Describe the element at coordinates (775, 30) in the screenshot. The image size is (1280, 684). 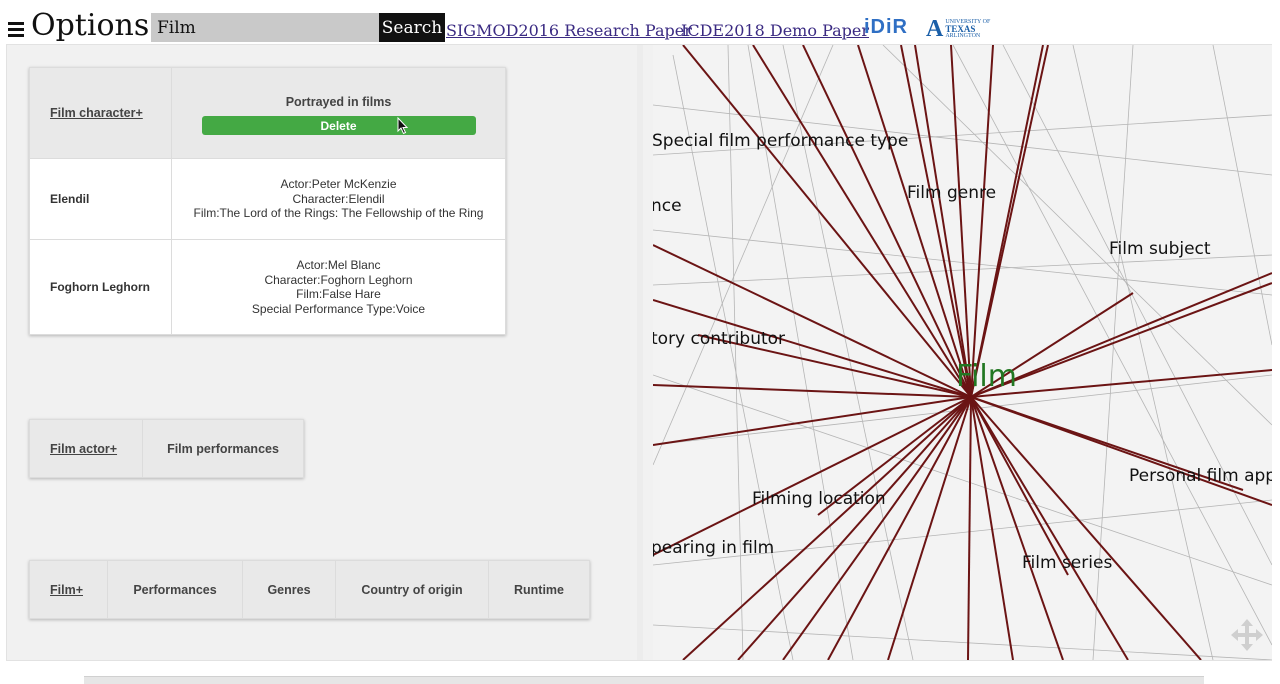
I see `icde2018-paper-link: ICDE2018 Demo Paper` at that location.